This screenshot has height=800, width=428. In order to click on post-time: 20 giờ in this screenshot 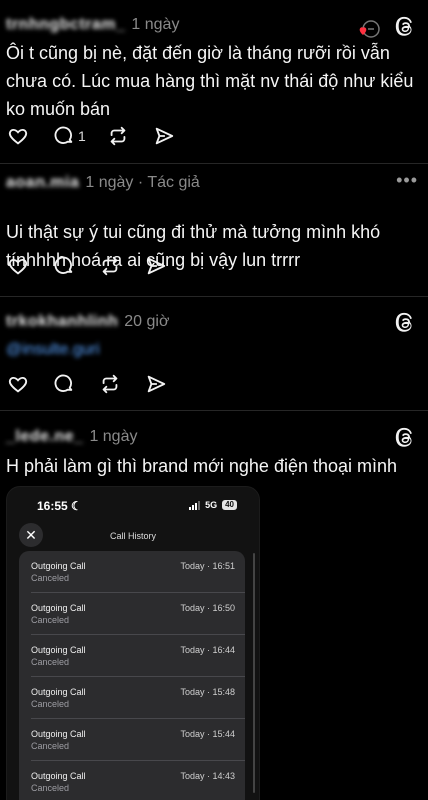, I will do `click(147, 321)`.